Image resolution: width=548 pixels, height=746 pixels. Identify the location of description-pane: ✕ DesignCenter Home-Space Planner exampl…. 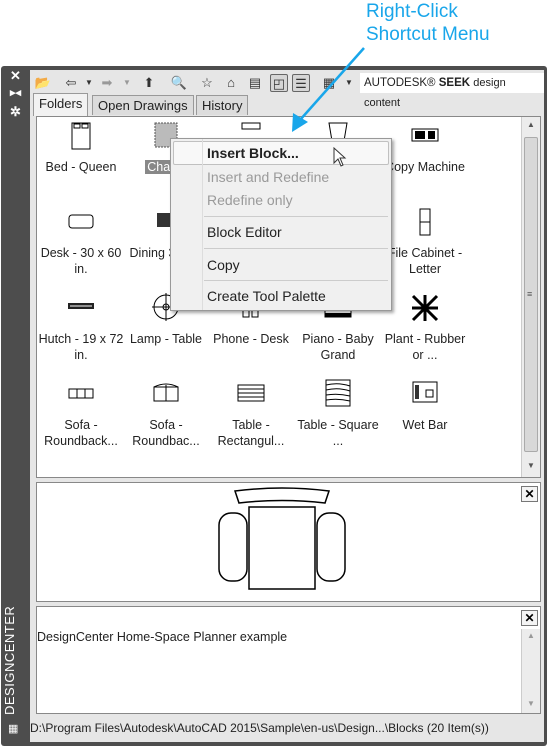
(288, 660).